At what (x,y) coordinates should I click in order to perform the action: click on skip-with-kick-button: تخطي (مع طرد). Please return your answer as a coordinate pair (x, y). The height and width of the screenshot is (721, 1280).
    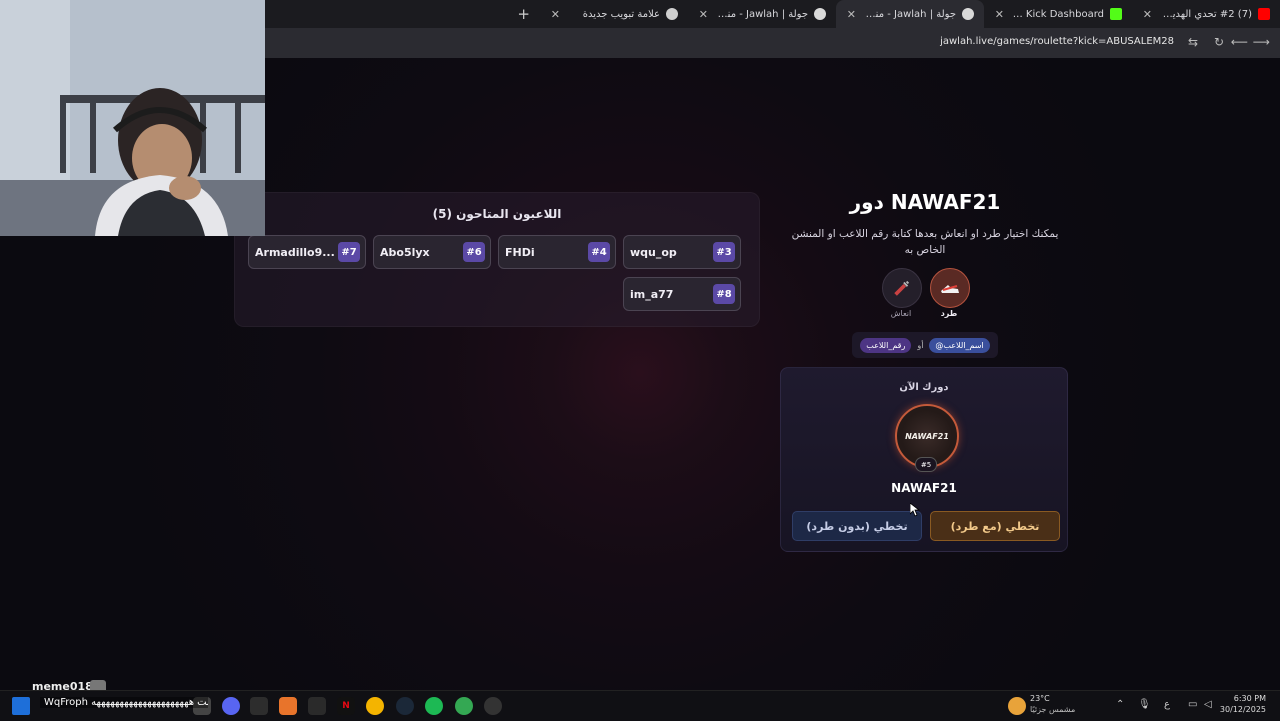
    Looking at the image, I should click on (995, 526).